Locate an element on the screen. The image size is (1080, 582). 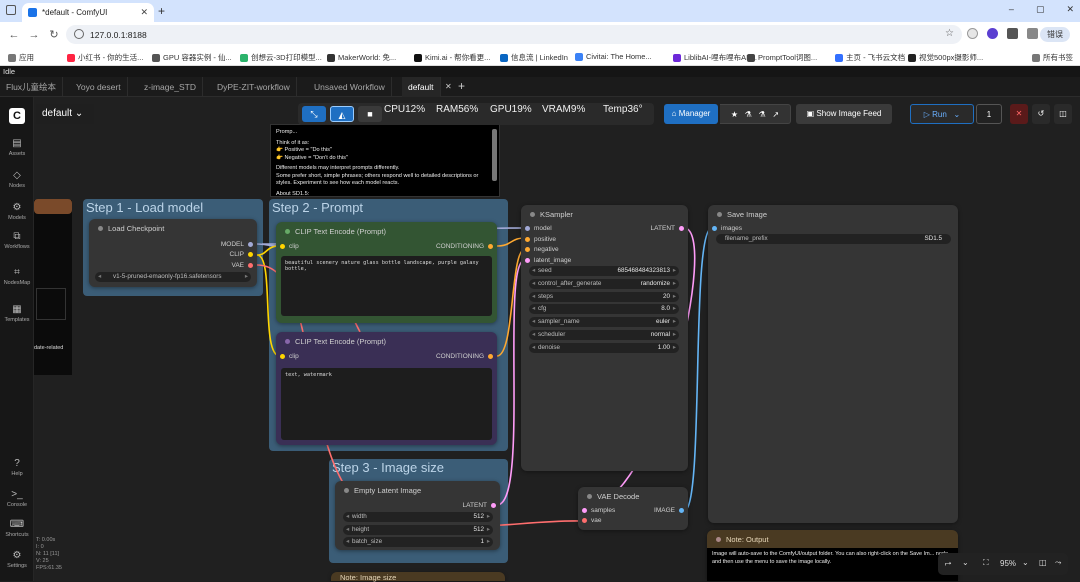
manager-label: Manager is located at coordinates (694, 113).